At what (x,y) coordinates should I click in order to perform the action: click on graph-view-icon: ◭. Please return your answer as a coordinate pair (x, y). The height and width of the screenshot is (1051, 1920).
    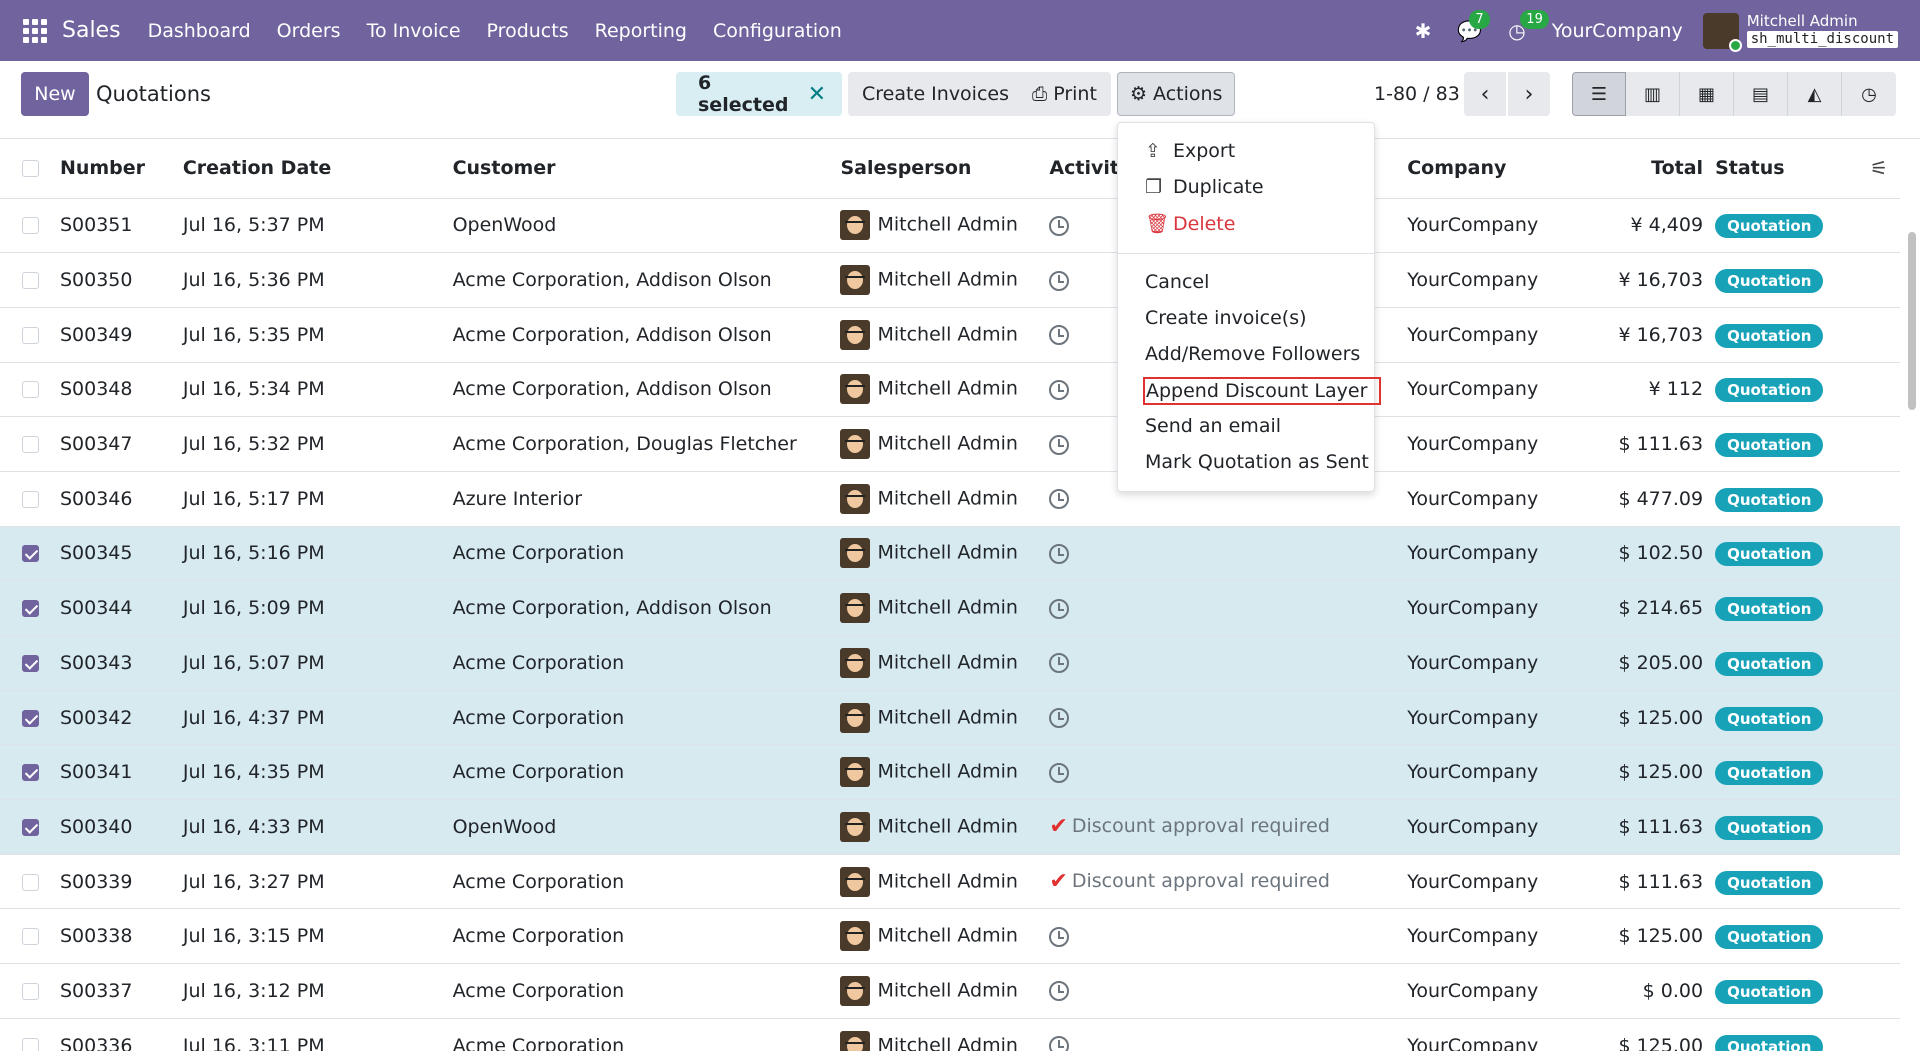
    Looking at the image, I should click on (1815, 94).